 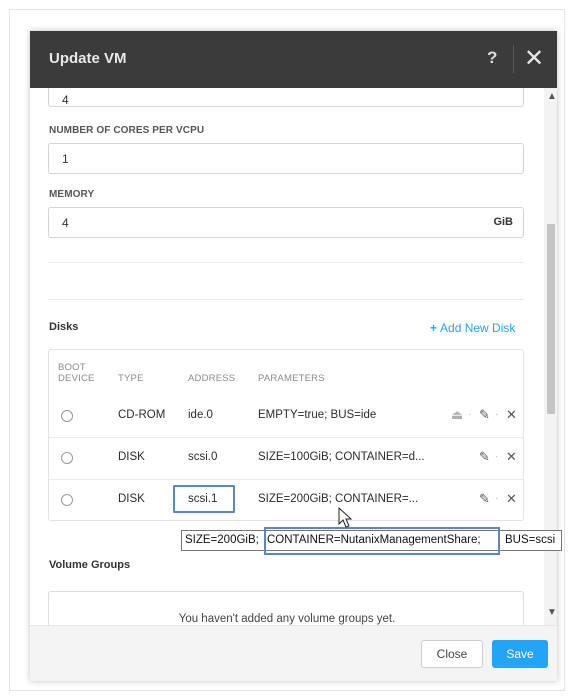 I want to click on close-button: Close, so click(x=452, y=654).